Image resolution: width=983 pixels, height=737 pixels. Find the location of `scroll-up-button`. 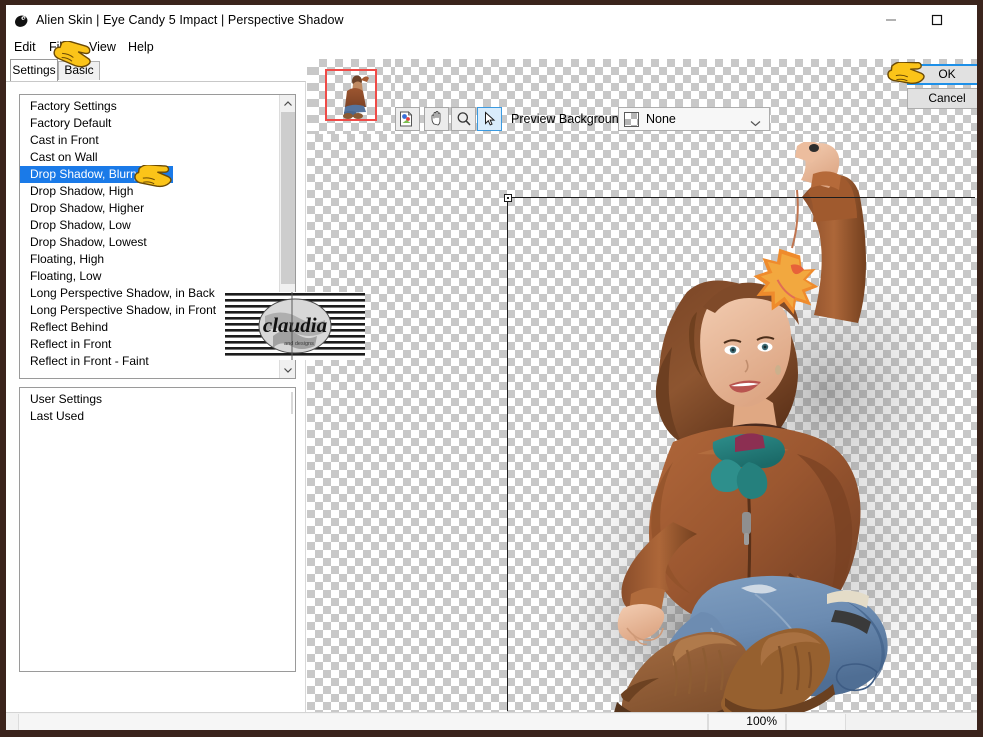

scroll-up-button is located at coordinates (287, 103).